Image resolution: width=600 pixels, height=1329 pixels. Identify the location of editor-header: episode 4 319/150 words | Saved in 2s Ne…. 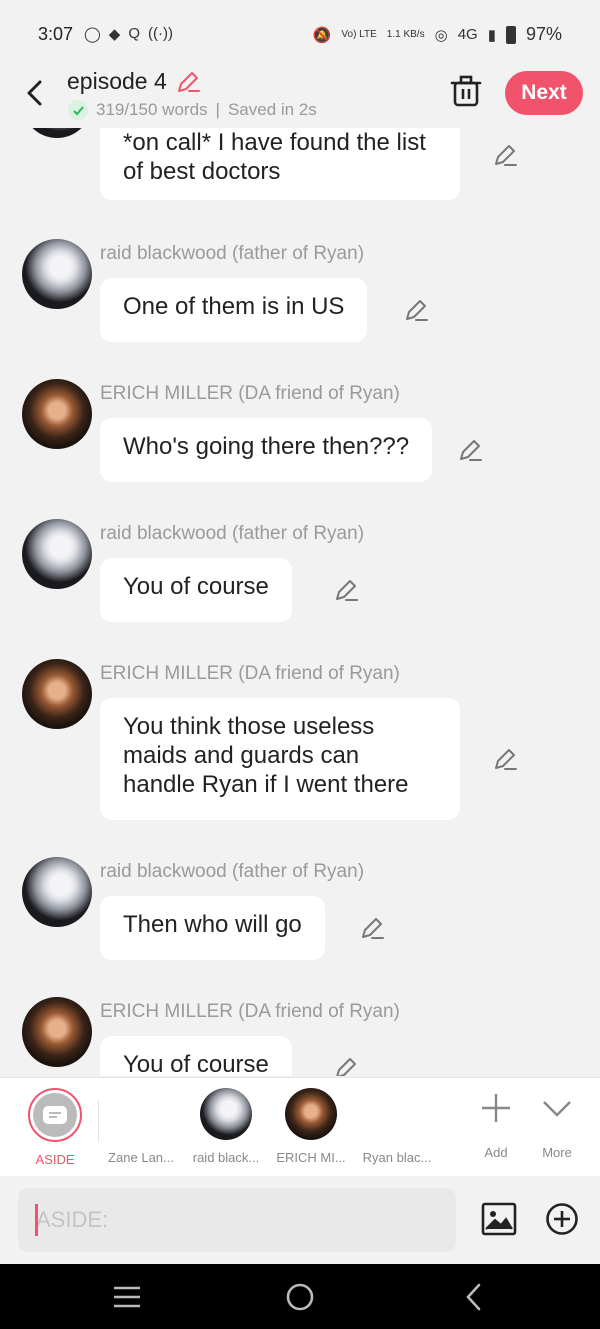
(300, 95).